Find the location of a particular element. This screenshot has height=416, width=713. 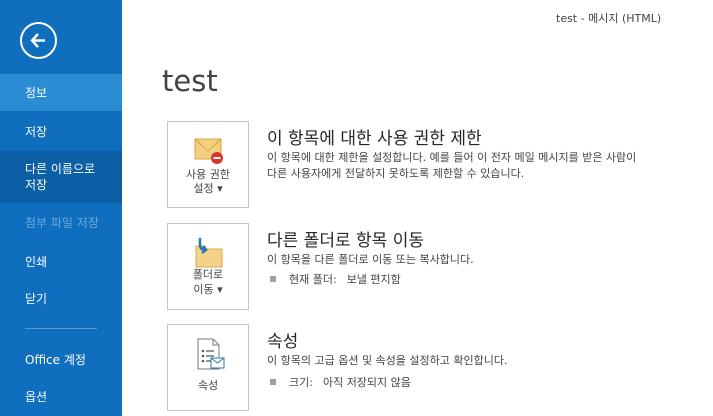

properties-icon is located at coordinates (211, 354).